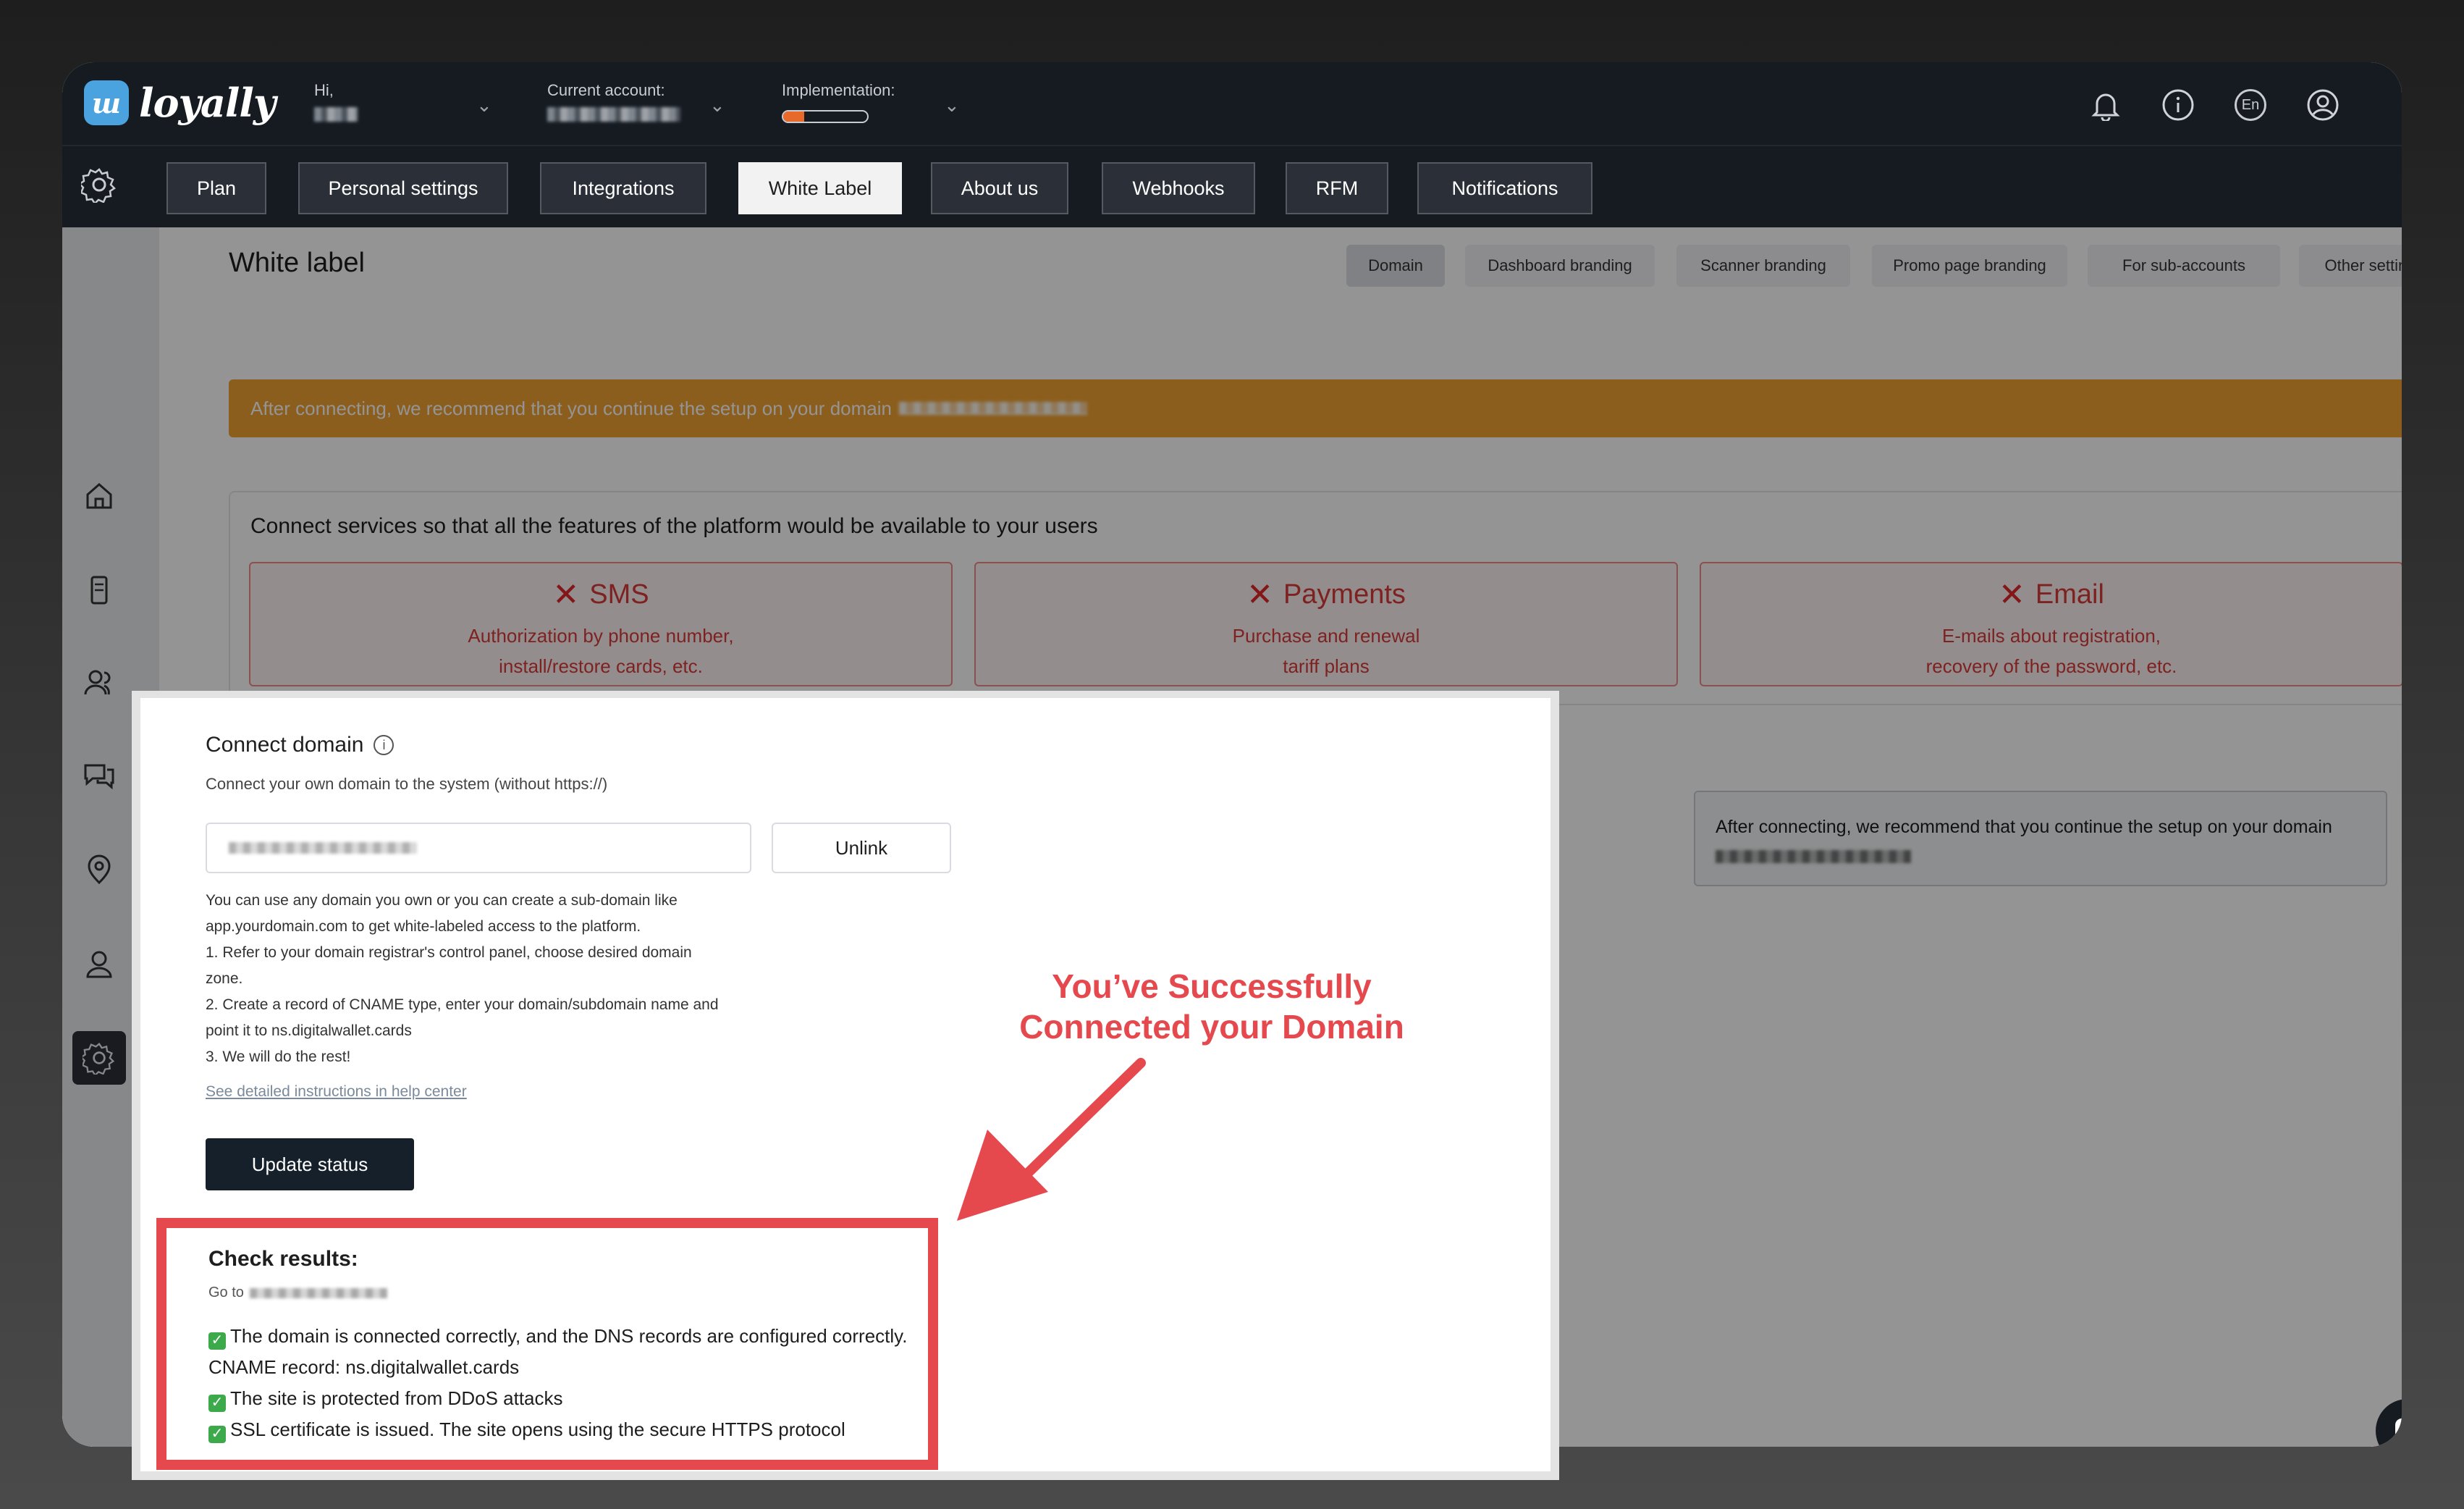  Describe the element at coordinates (601, 666) in the screenshot. I see `service-desc-line2: install/restore cards, etc.` at that location.